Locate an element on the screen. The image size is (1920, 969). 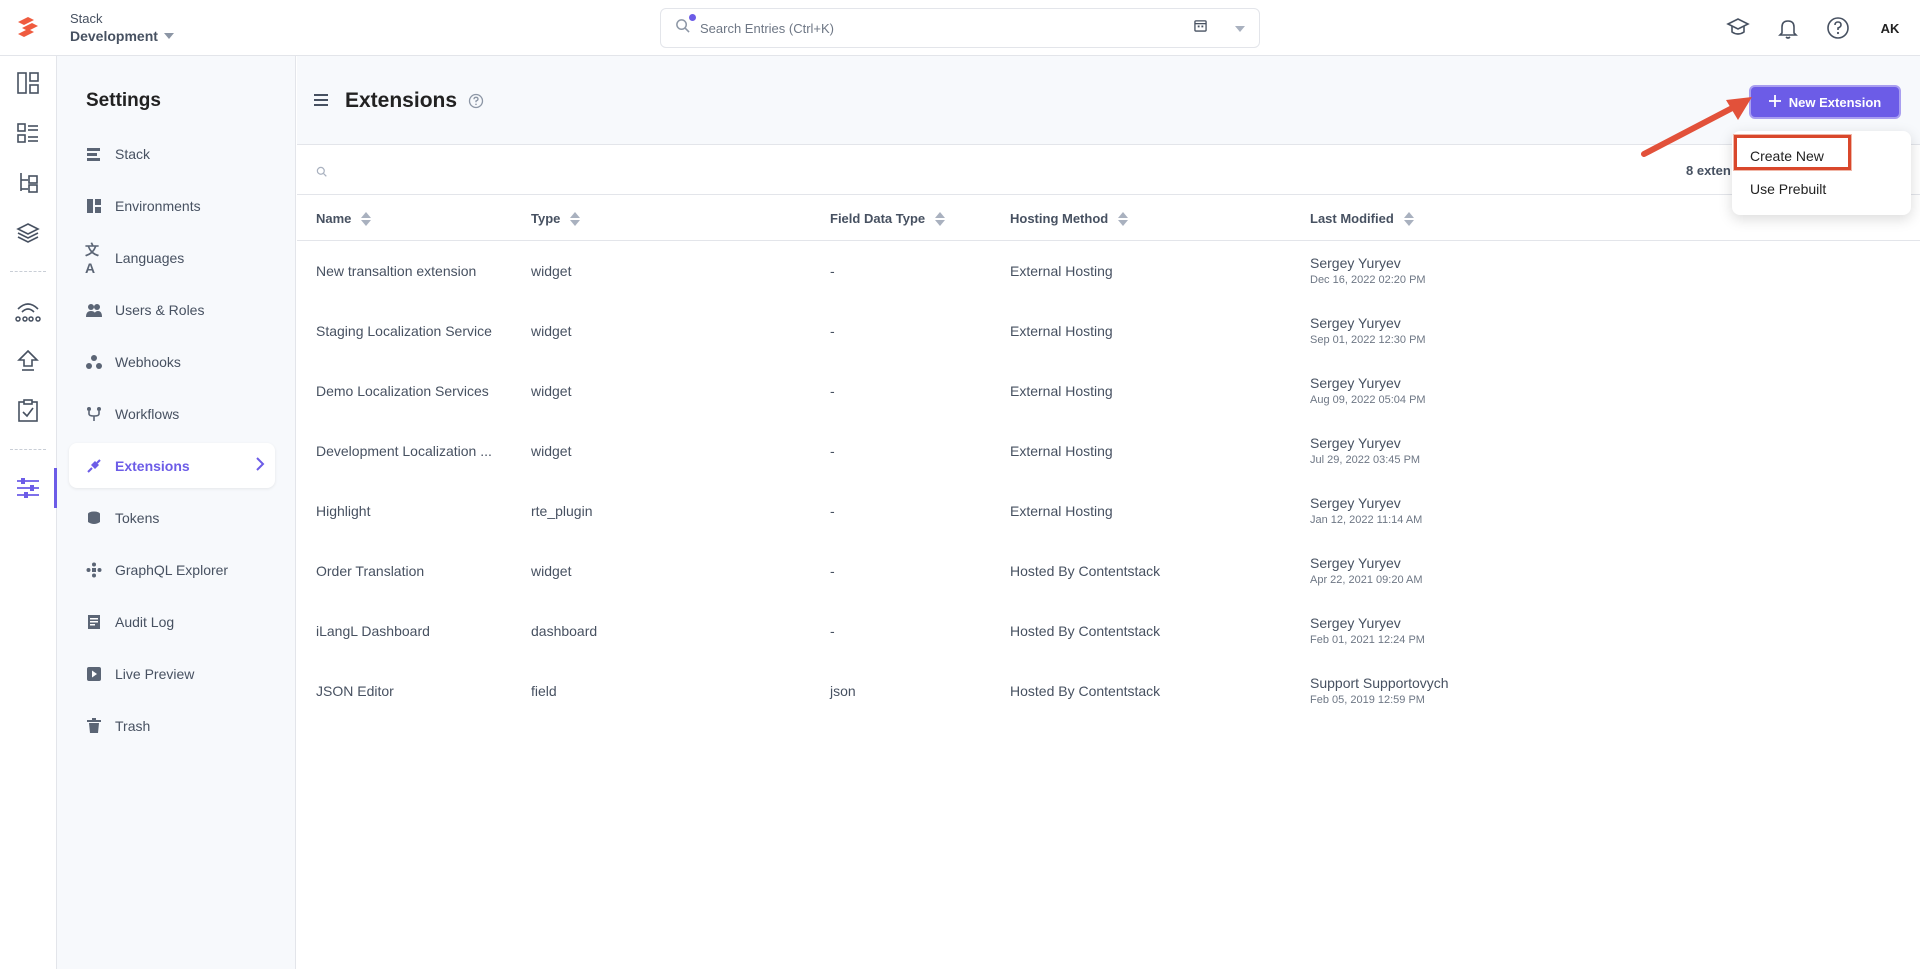
new-extension-button: New Extension is located at coordinates (1825, 102).